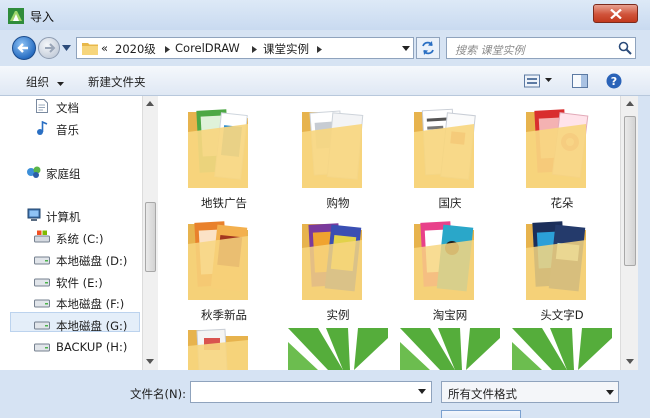 The width and height of the screenshot is (650, 418). What do you see at coordinates (104, 48) in the screenshot?
I see `breadcrumb-overflow: «` at bounding box center [104, 48].